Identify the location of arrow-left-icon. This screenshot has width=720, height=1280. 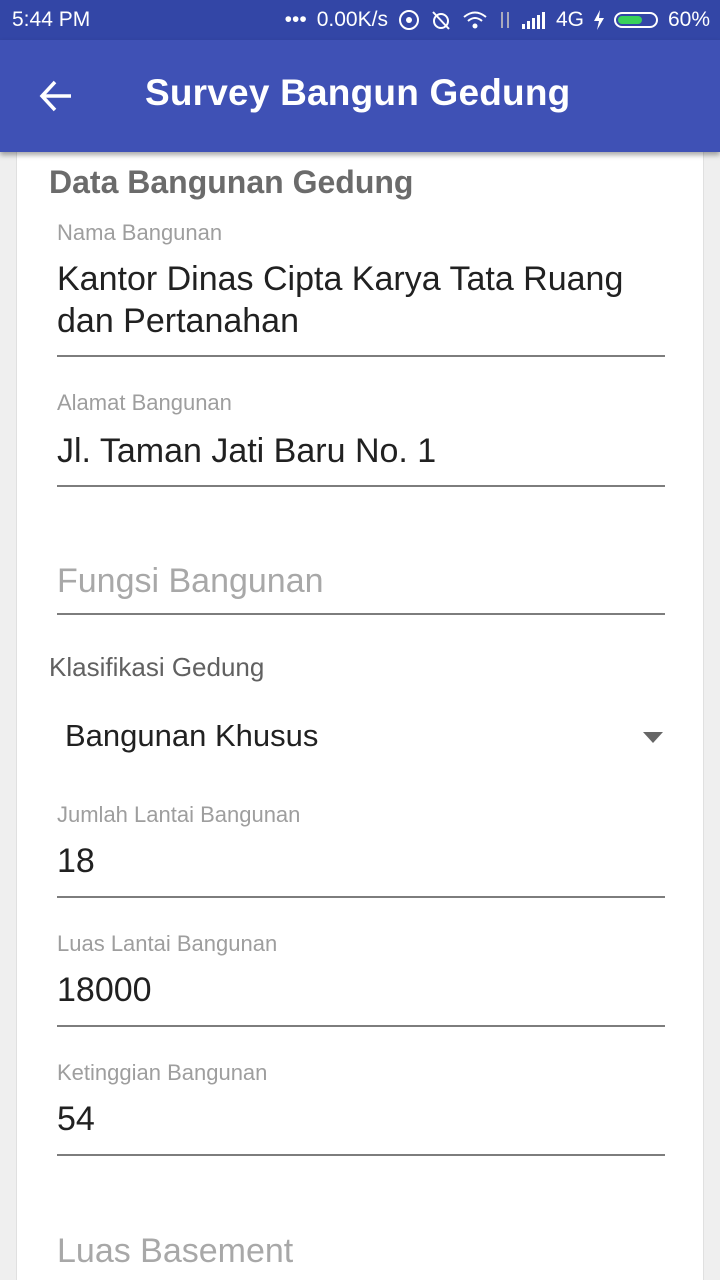
(55, 96).